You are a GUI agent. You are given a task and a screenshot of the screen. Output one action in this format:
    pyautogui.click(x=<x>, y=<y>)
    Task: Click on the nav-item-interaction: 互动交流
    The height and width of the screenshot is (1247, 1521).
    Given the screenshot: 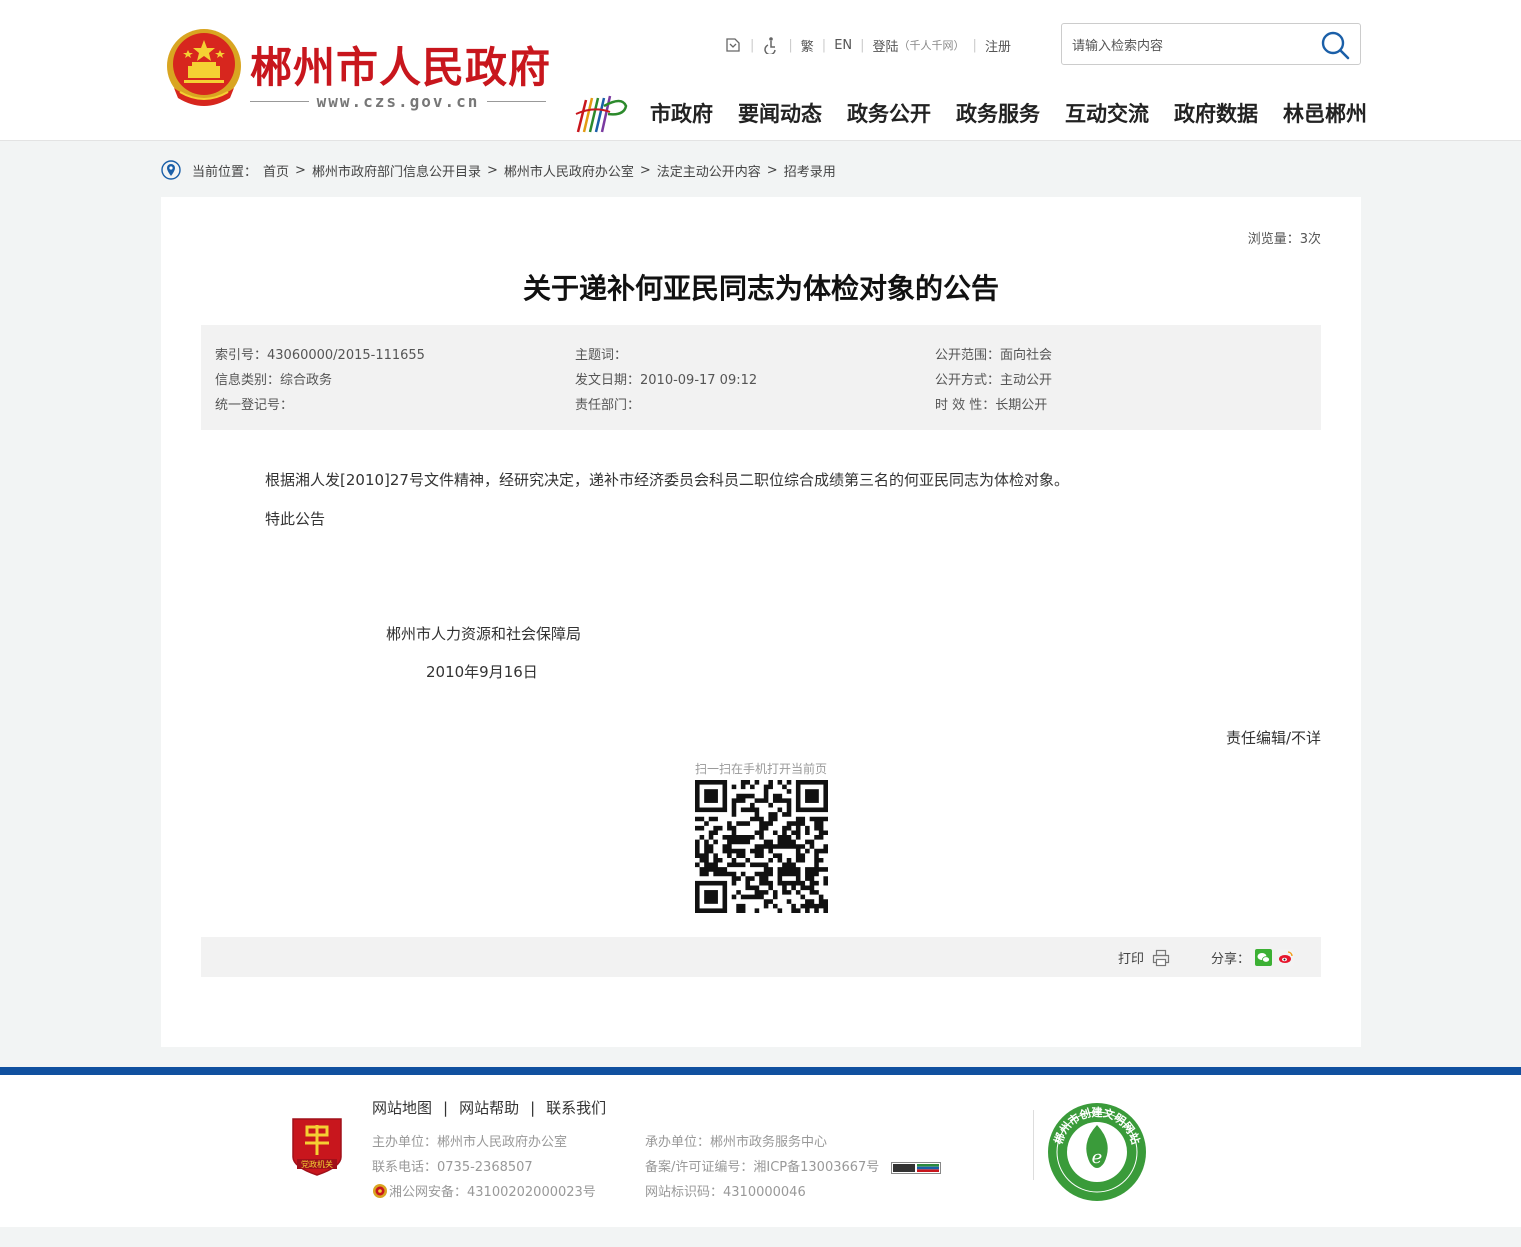 What is the action you would take?
    pyautogui.click(x=1107, y=113)
    